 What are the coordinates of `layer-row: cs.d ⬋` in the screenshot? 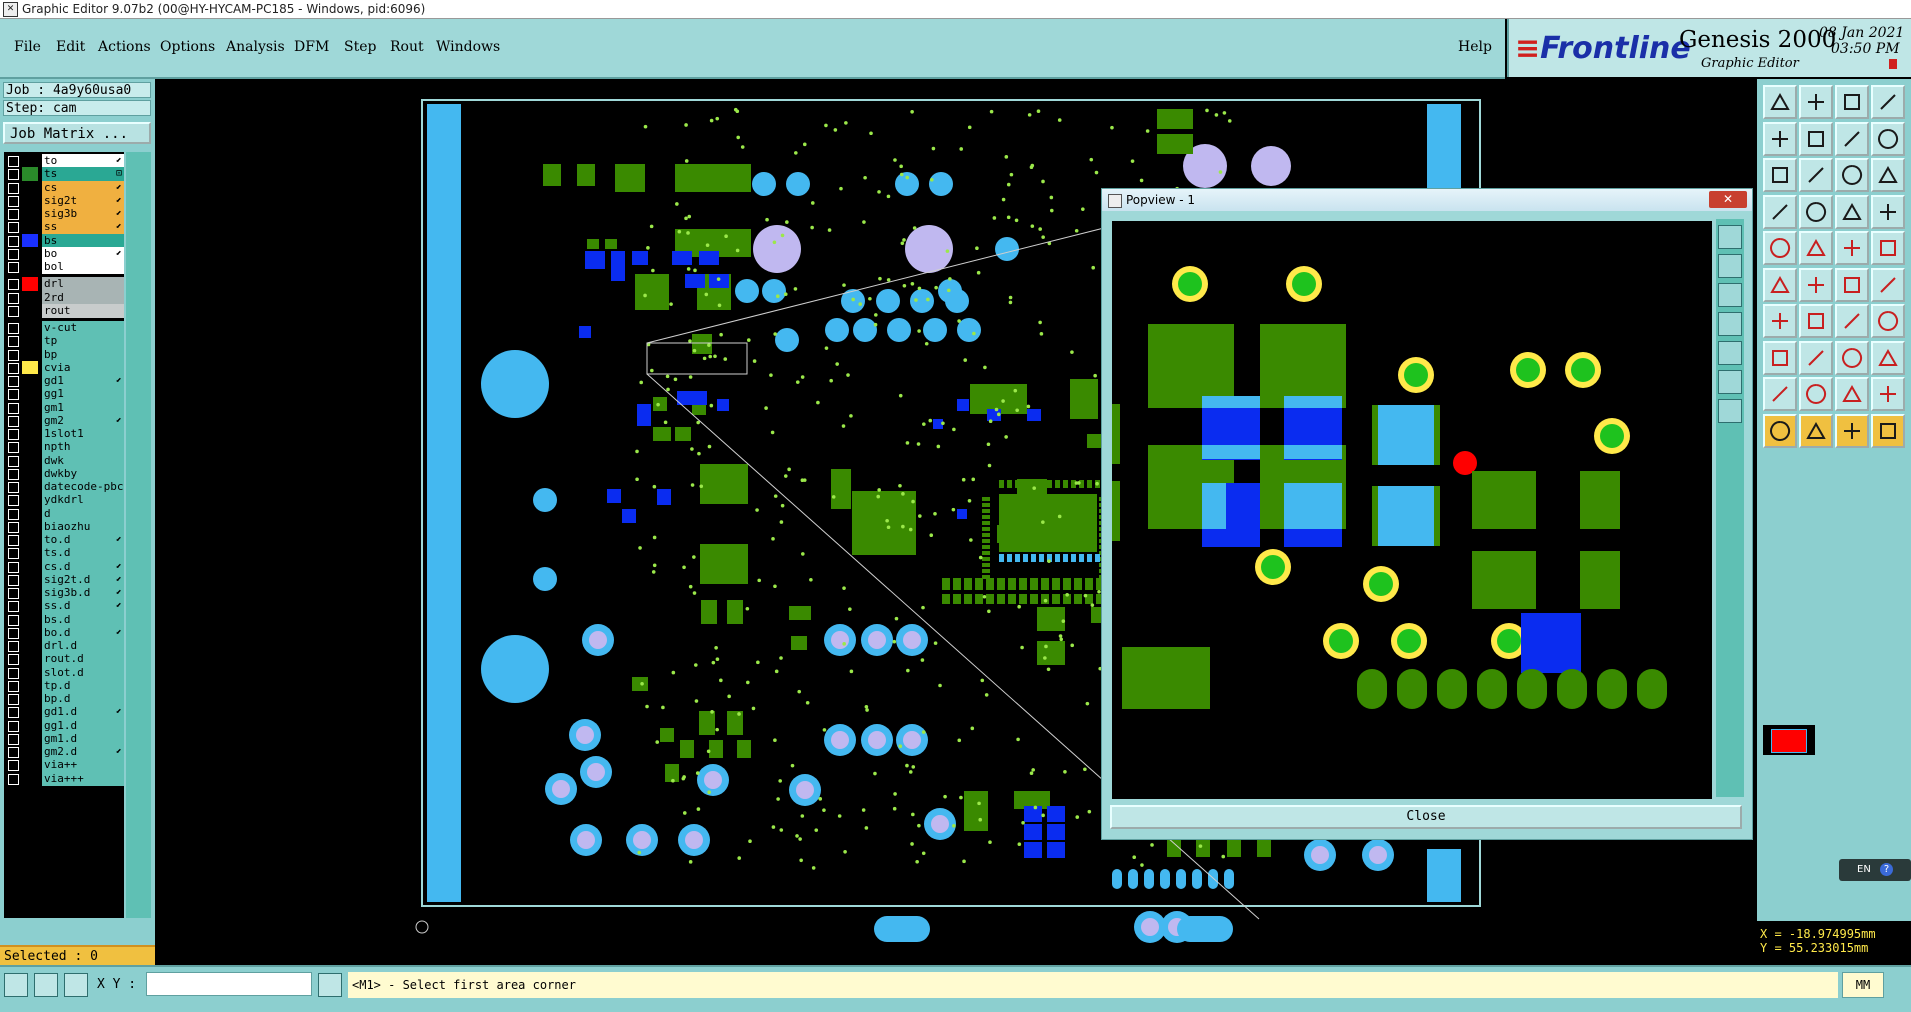 It's located at (65, 566).